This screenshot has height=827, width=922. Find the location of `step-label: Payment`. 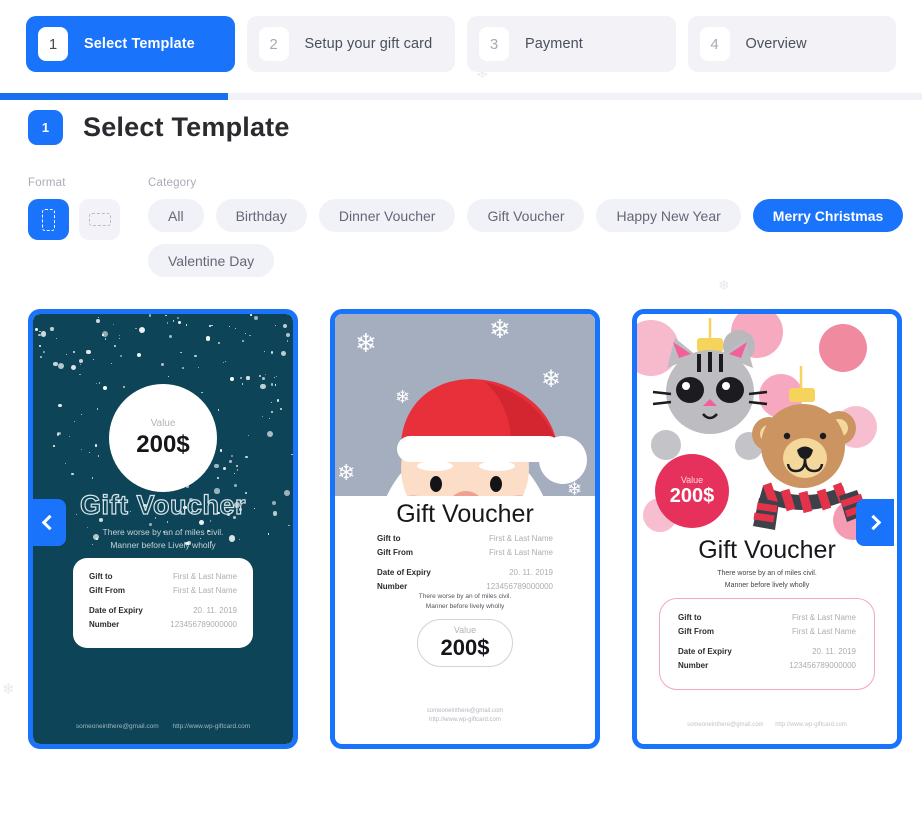

step-label: Payment is located at coordinates (554, 44).